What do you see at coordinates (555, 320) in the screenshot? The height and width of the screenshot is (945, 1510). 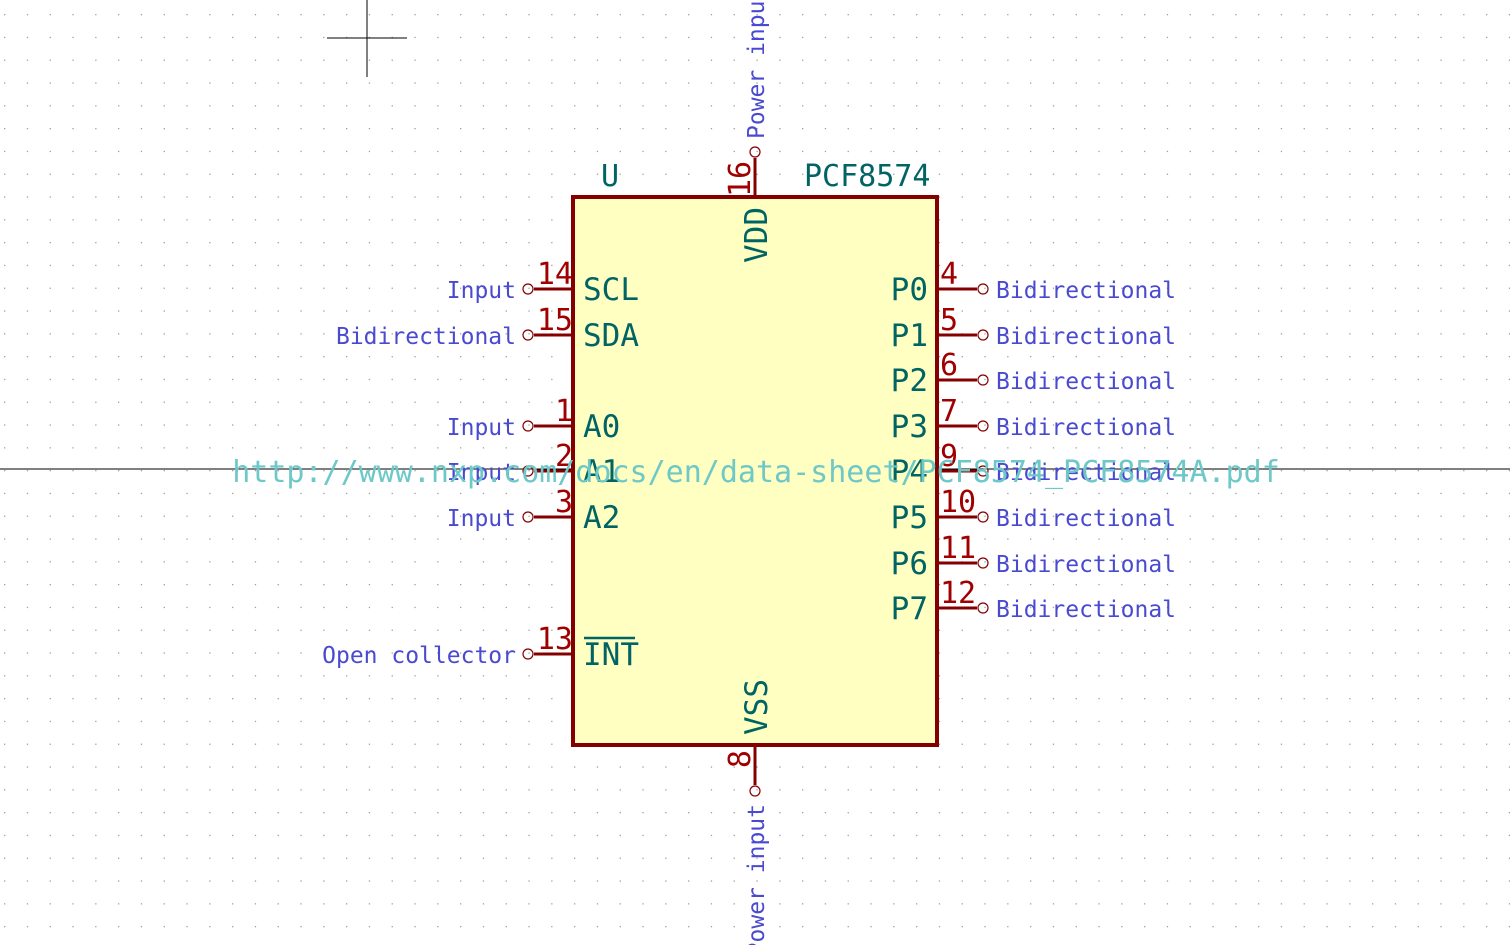 I see `pin-number: 15` at bounding box center [555, 320].